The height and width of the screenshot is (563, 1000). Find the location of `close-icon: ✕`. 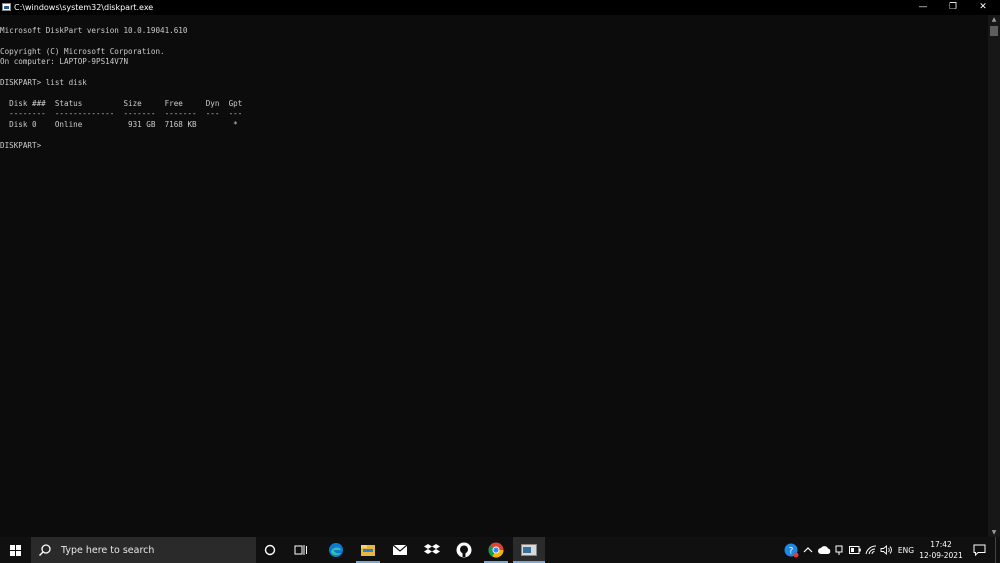

close-icon: ✕ is located at coordinates (983, 7).